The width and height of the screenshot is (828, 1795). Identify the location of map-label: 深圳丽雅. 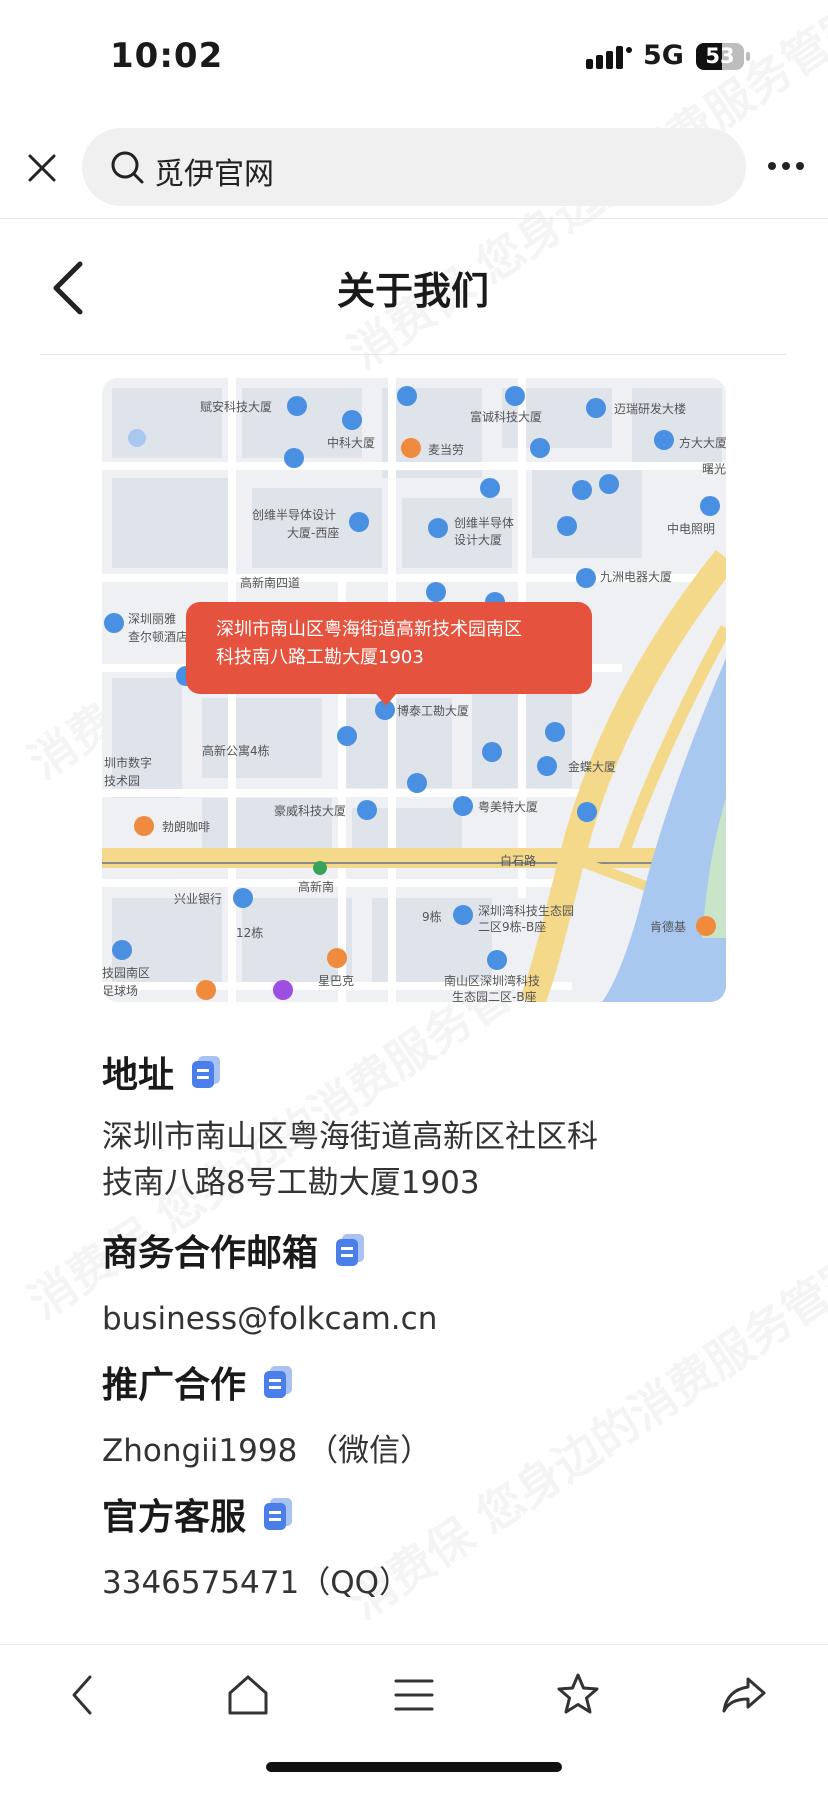
(152, 619).